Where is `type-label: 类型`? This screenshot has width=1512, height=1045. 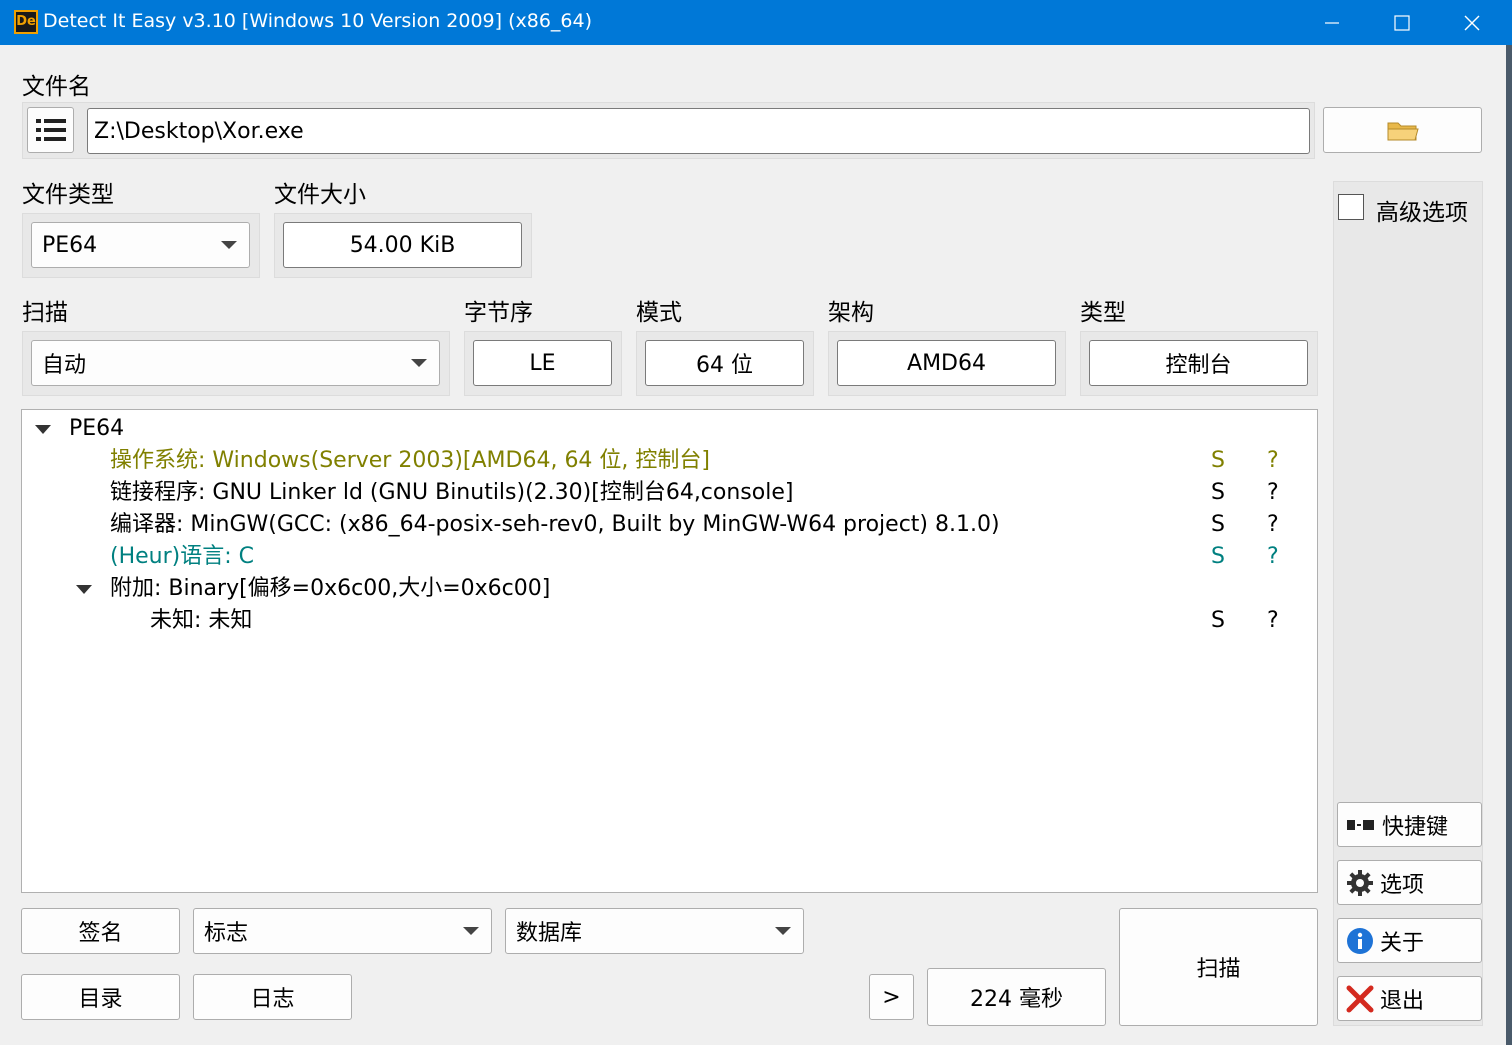 type-label: 类型 is located at coordinates (1103, 313).